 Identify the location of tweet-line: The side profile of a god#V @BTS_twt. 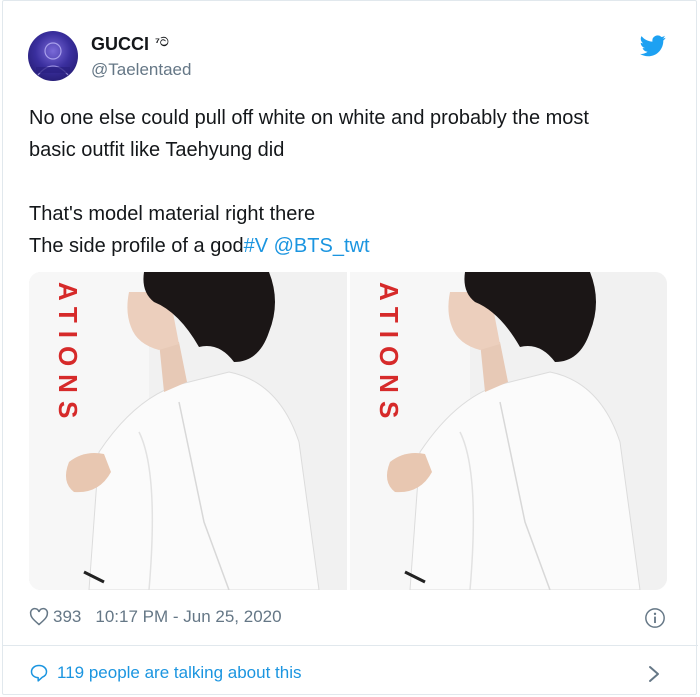
(349, 246).